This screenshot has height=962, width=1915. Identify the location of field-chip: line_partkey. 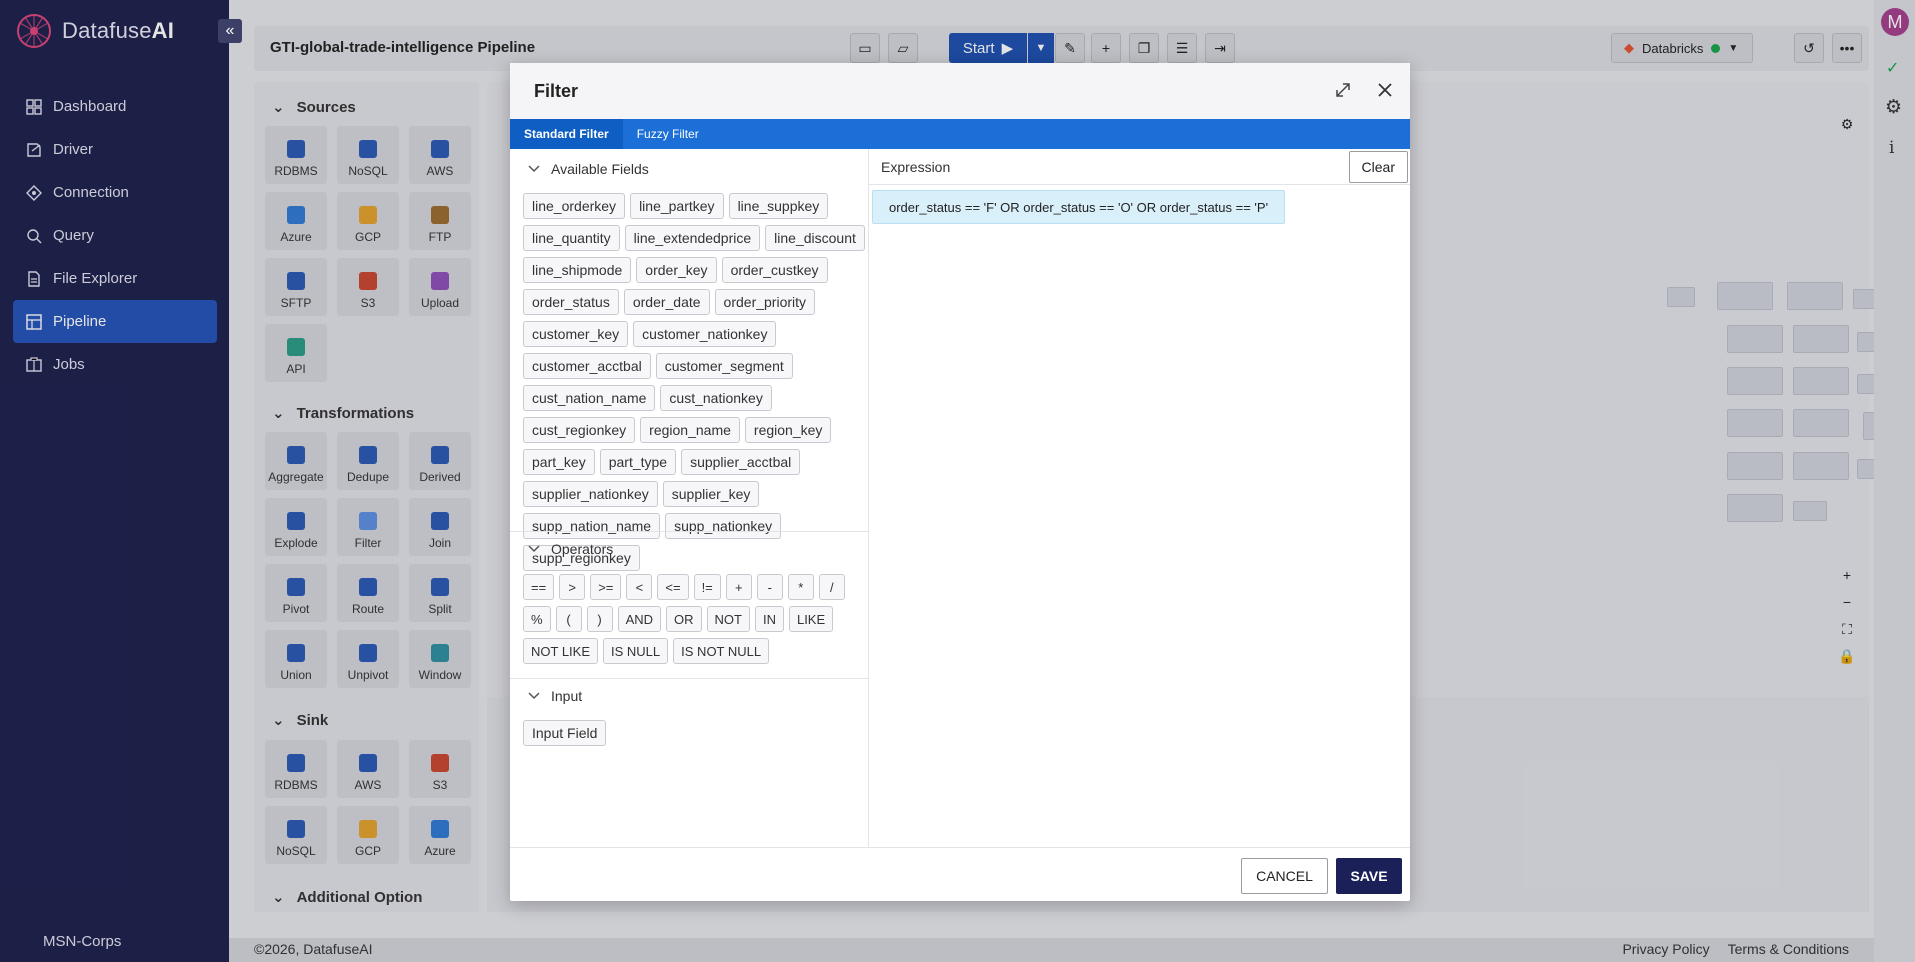
(677, 206).